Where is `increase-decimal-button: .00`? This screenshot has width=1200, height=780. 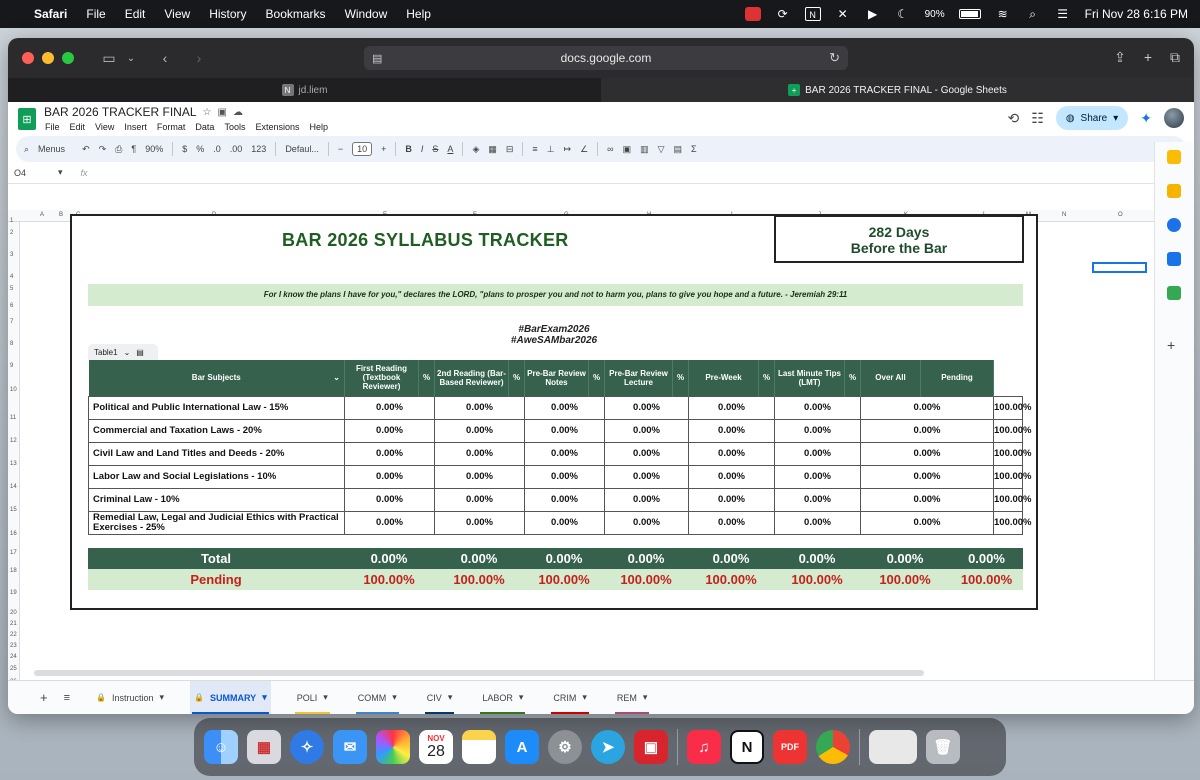
increase-decimal-button: .00 is located at coordinates (236, 149).